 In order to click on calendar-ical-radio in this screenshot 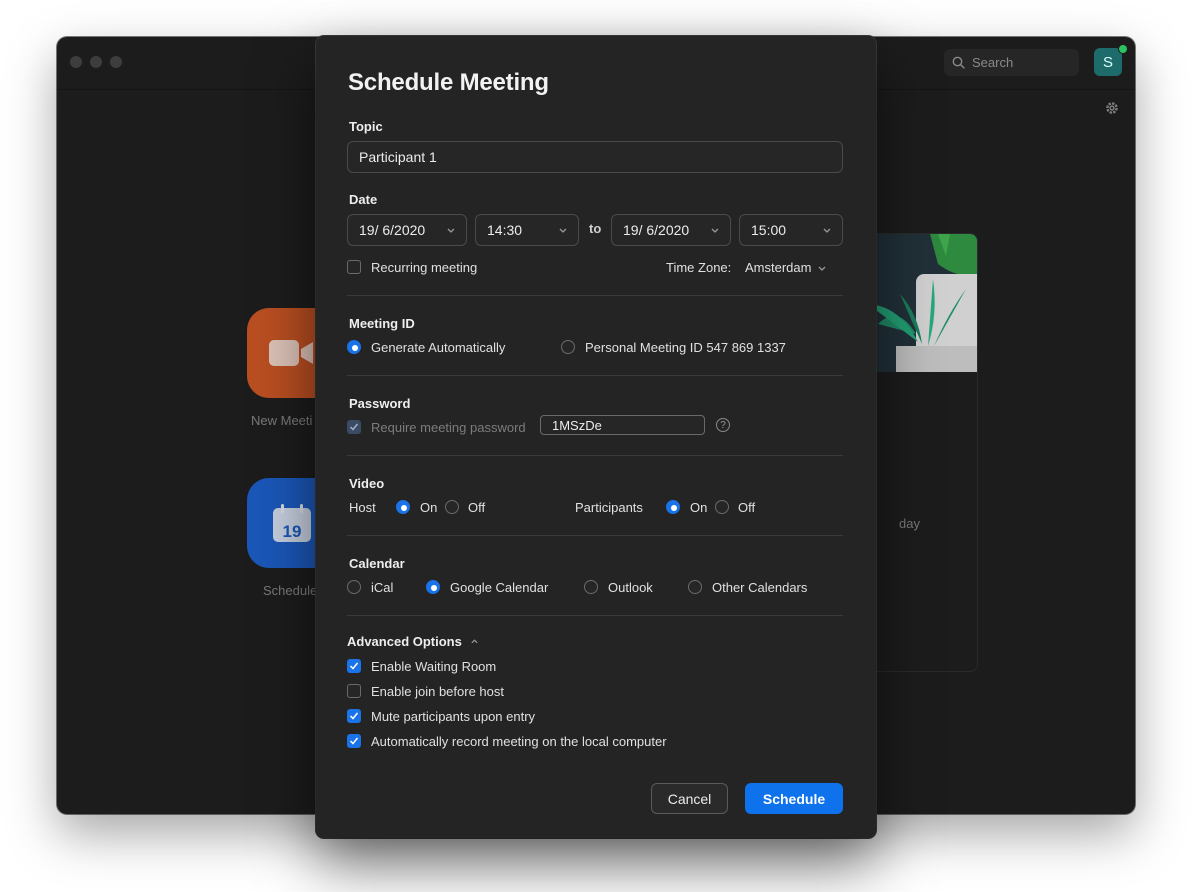, I will do `click(354, 587)`.